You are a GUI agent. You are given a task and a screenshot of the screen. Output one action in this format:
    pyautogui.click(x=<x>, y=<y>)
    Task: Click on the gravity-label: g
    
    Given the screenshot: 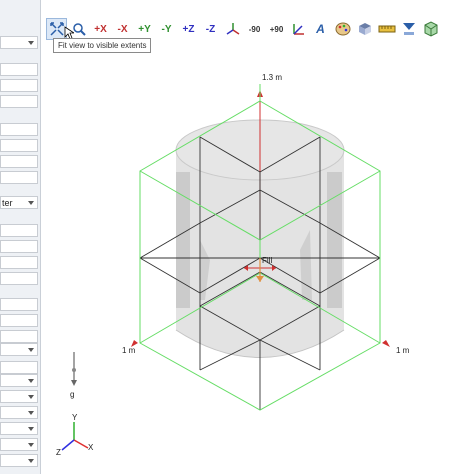 What is the action you would take?
    pyautogui.click(x=72, y=394)
    